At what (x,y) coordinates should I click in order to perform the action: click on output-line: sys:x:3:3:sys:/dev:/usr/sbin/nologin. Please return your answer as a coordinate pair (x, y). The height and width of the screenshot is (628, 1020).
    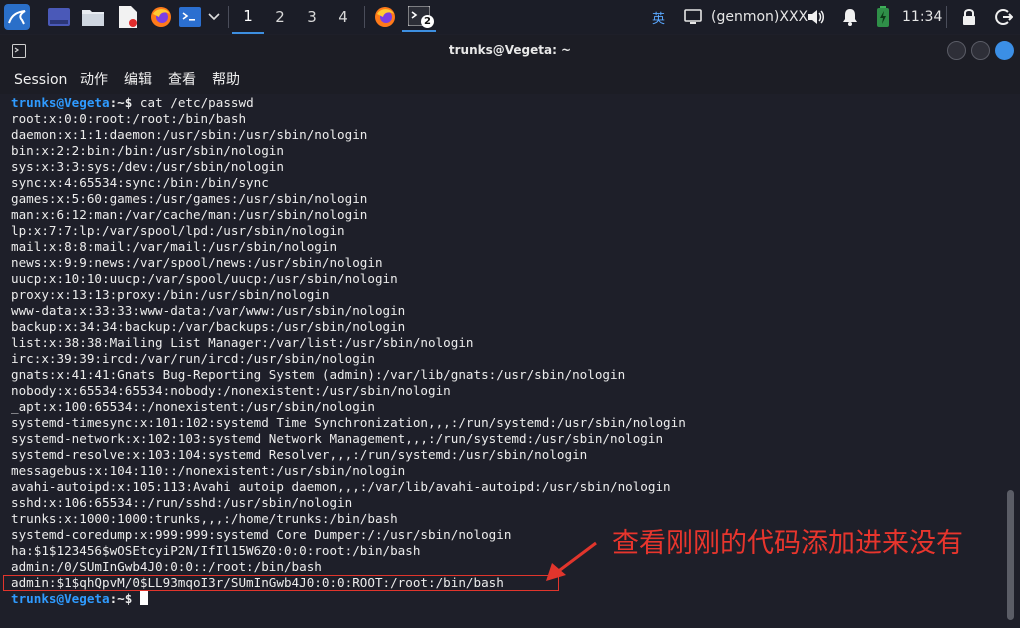
    Looking at the image, I should click on (147, 166).